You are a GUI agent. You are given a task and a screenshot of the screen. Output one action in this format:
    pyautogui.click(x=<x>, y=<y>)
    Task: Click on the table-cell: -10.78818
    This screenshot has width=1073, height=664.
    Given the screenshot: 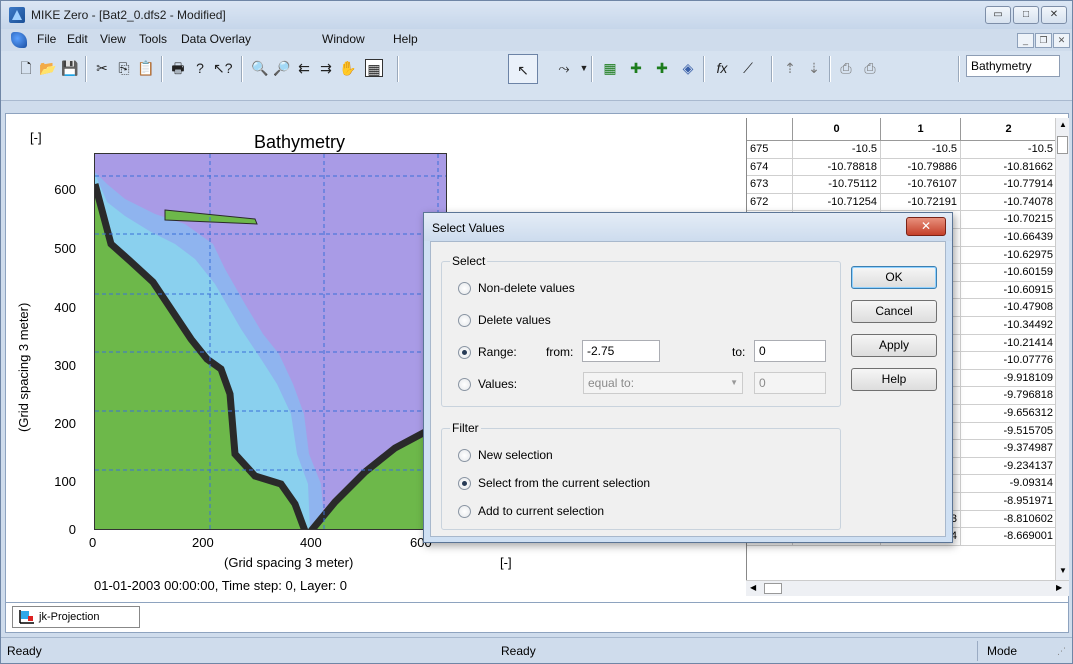 What is the action you would take?
    pyautogui.click(x=837, y=167)
    